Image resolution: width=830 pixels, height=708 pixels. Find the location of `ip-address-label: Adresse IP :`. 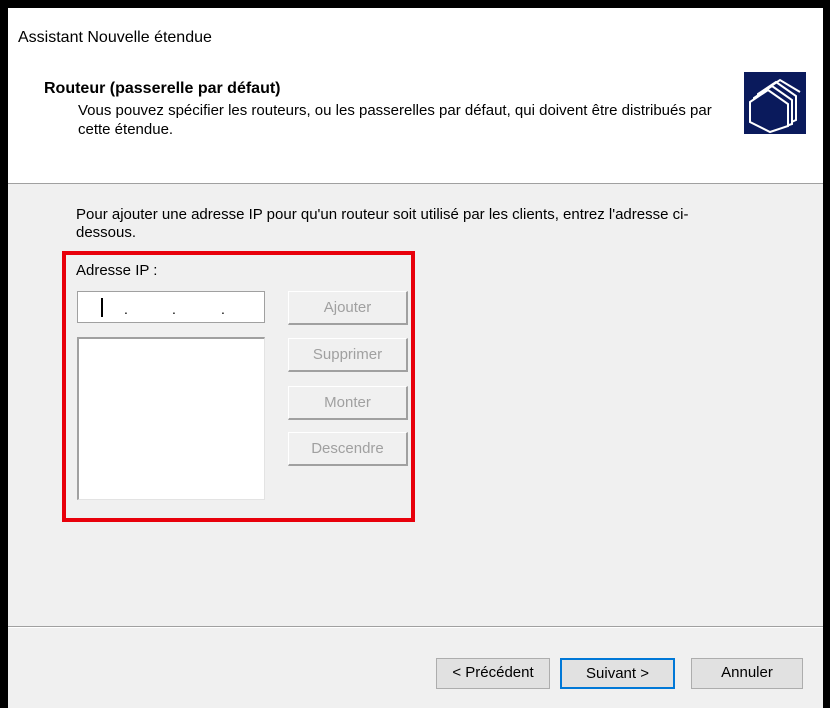

ip-address-label: Adresse IP : is located at coordinates (117, 270).